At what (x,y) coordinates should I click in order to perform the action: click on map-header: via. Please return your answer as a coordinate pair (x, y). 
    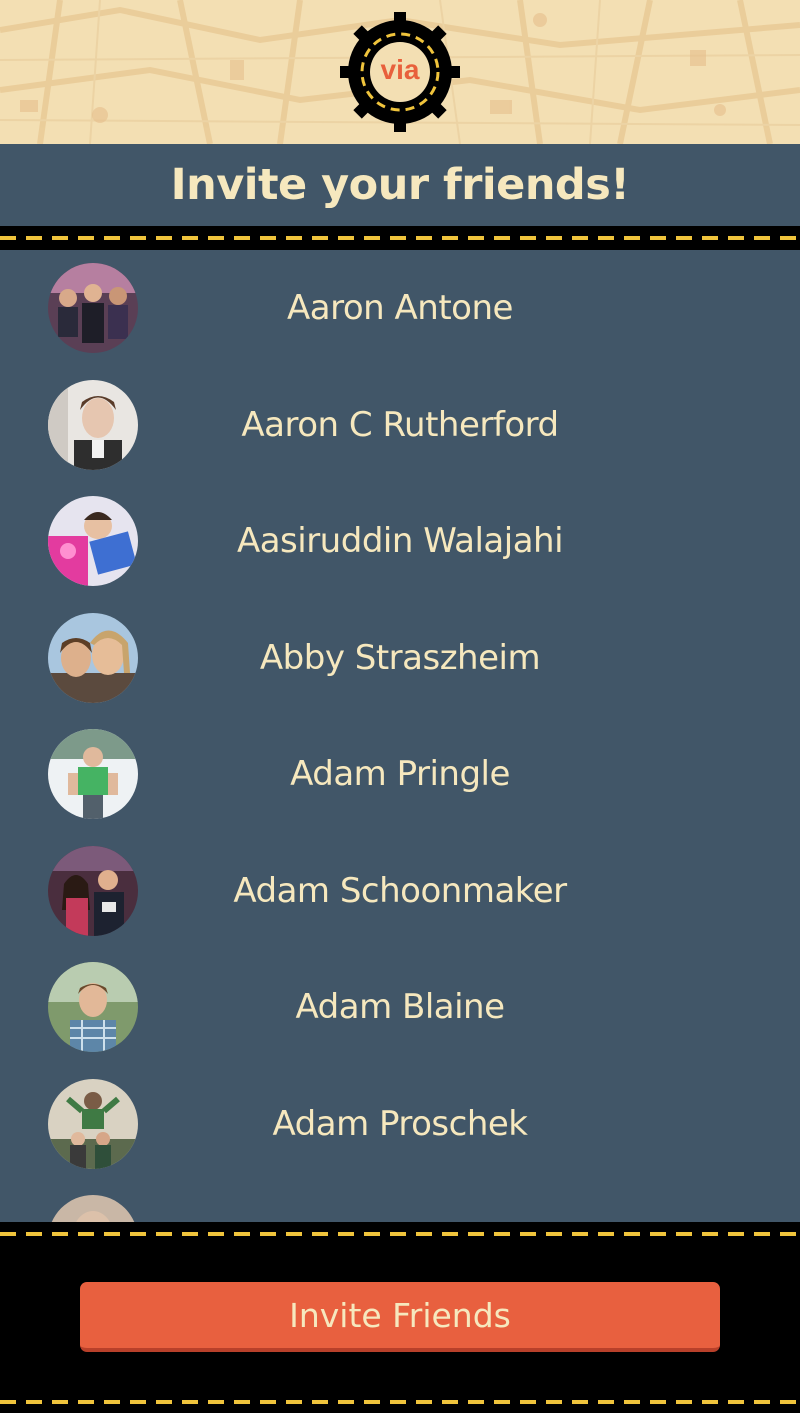
    Looking at the image, I should click on (400, 72).